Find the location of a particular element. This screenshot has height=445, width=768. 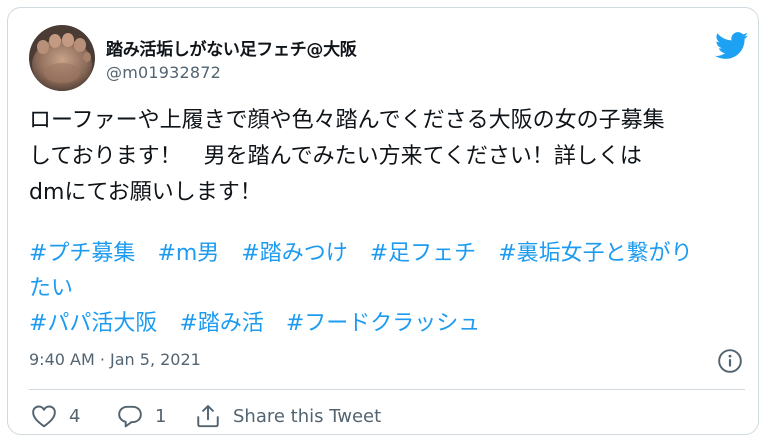

heart-icon is located at coordinates (44, 416).